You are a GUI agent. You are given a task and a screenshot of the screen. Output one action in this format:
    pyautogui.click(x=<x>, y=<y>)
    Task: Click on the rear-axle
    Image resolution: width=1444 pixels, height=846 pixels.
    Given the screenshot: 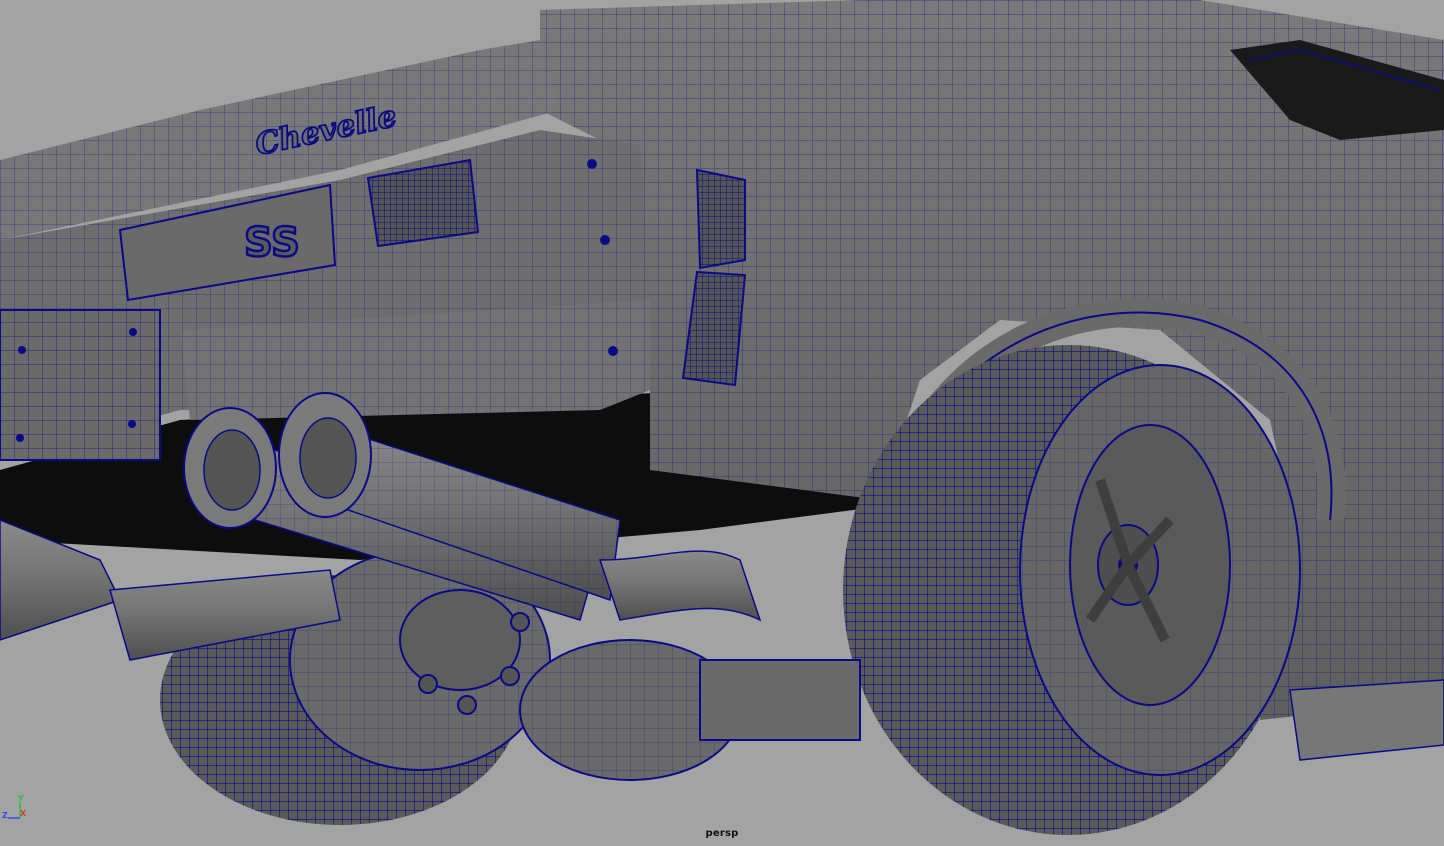 What is the action you would take?
    pyautogui.click(x=780, y=700)
    